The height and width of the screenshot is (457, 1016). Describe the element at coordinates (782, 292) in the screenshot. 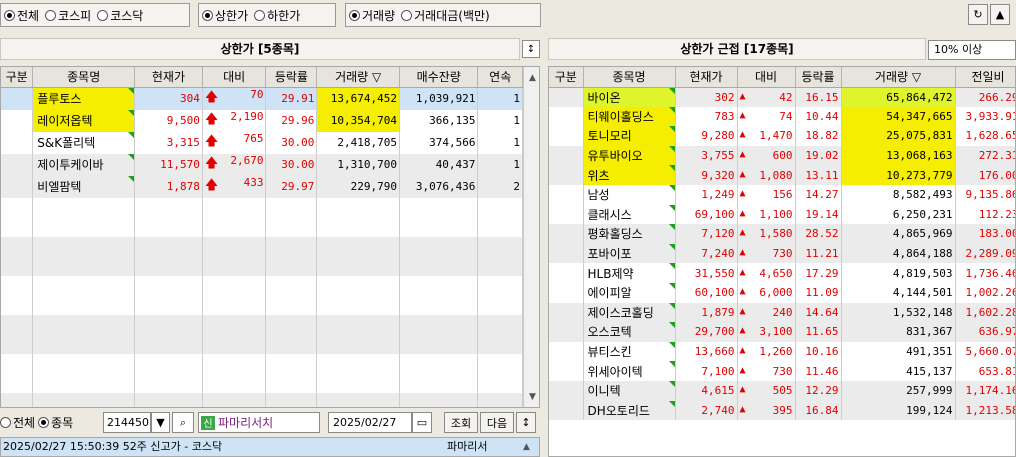

I see `table-row: 에이피알 60,100 ▲ 6,000 11.09 4,144,501 1,002.26` at that location.